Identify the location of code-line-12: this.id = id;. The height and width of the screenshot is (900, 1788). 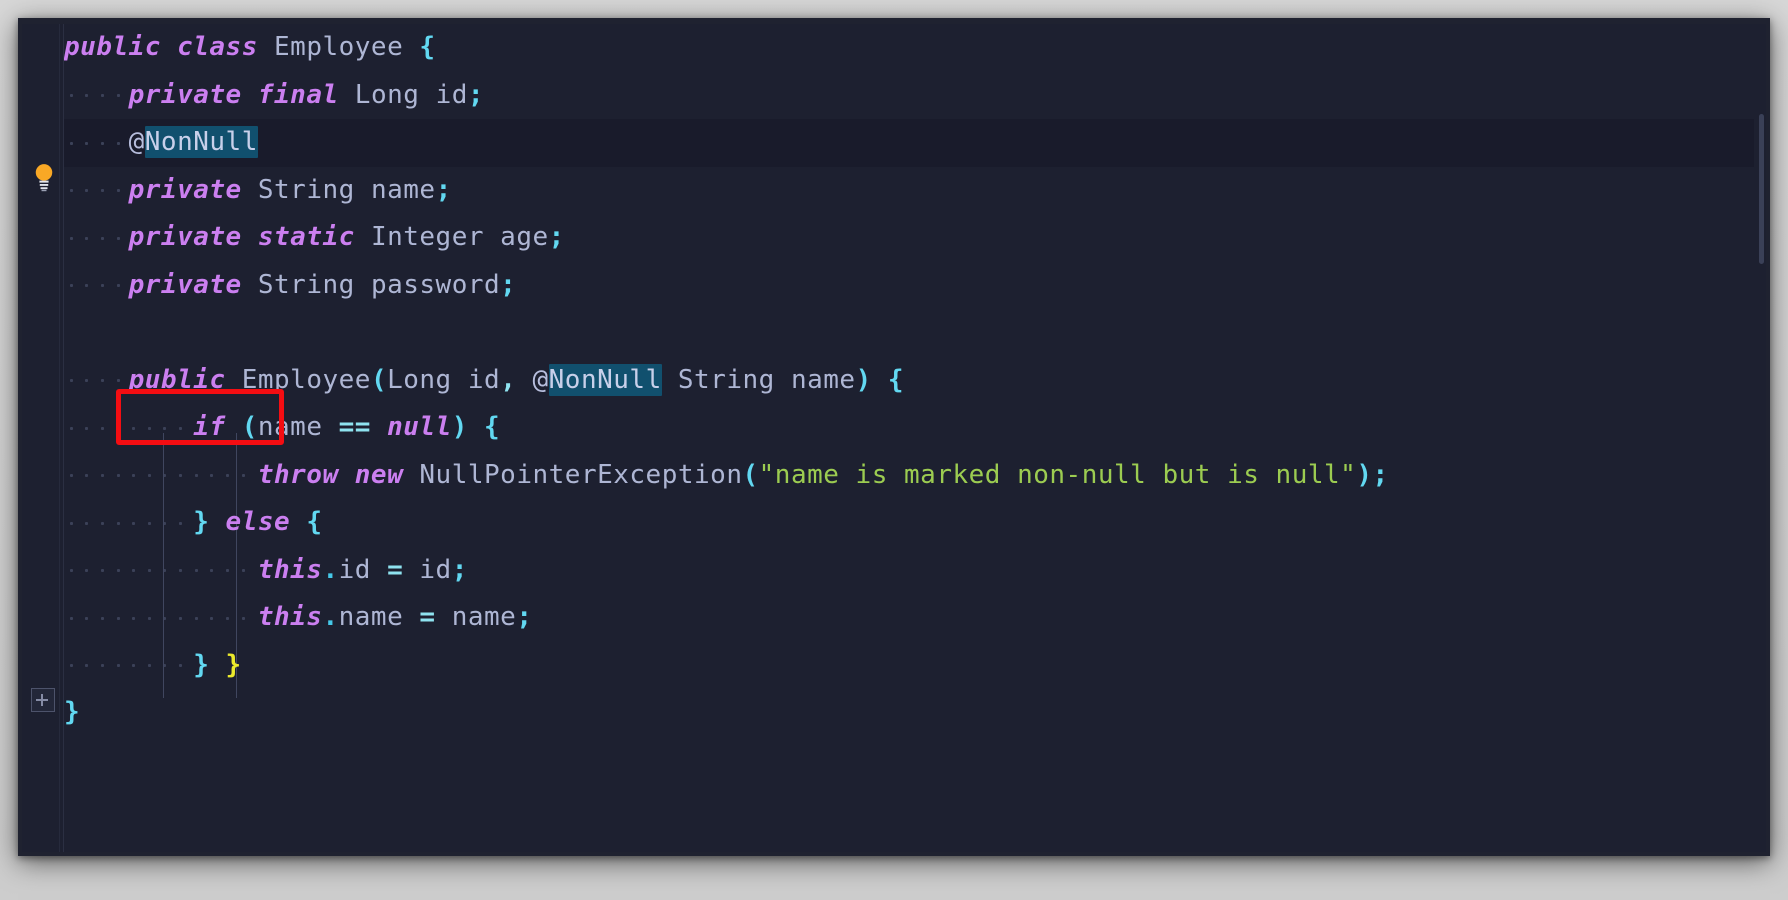
(915, 571).